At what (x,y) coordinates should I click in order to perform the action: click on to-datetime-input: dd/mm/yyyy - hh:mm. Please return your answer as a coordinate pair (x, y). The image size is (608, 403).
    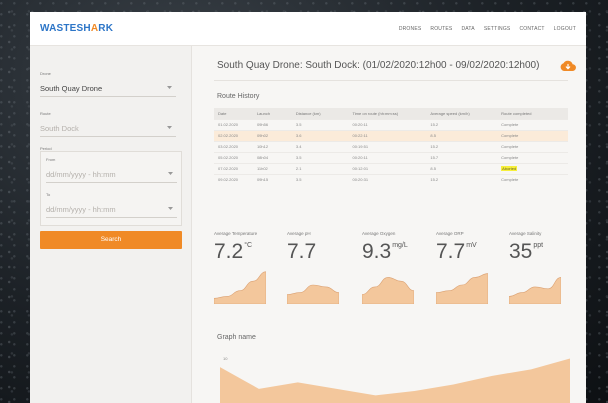
    Looking at the image, I should click on (111, 209).